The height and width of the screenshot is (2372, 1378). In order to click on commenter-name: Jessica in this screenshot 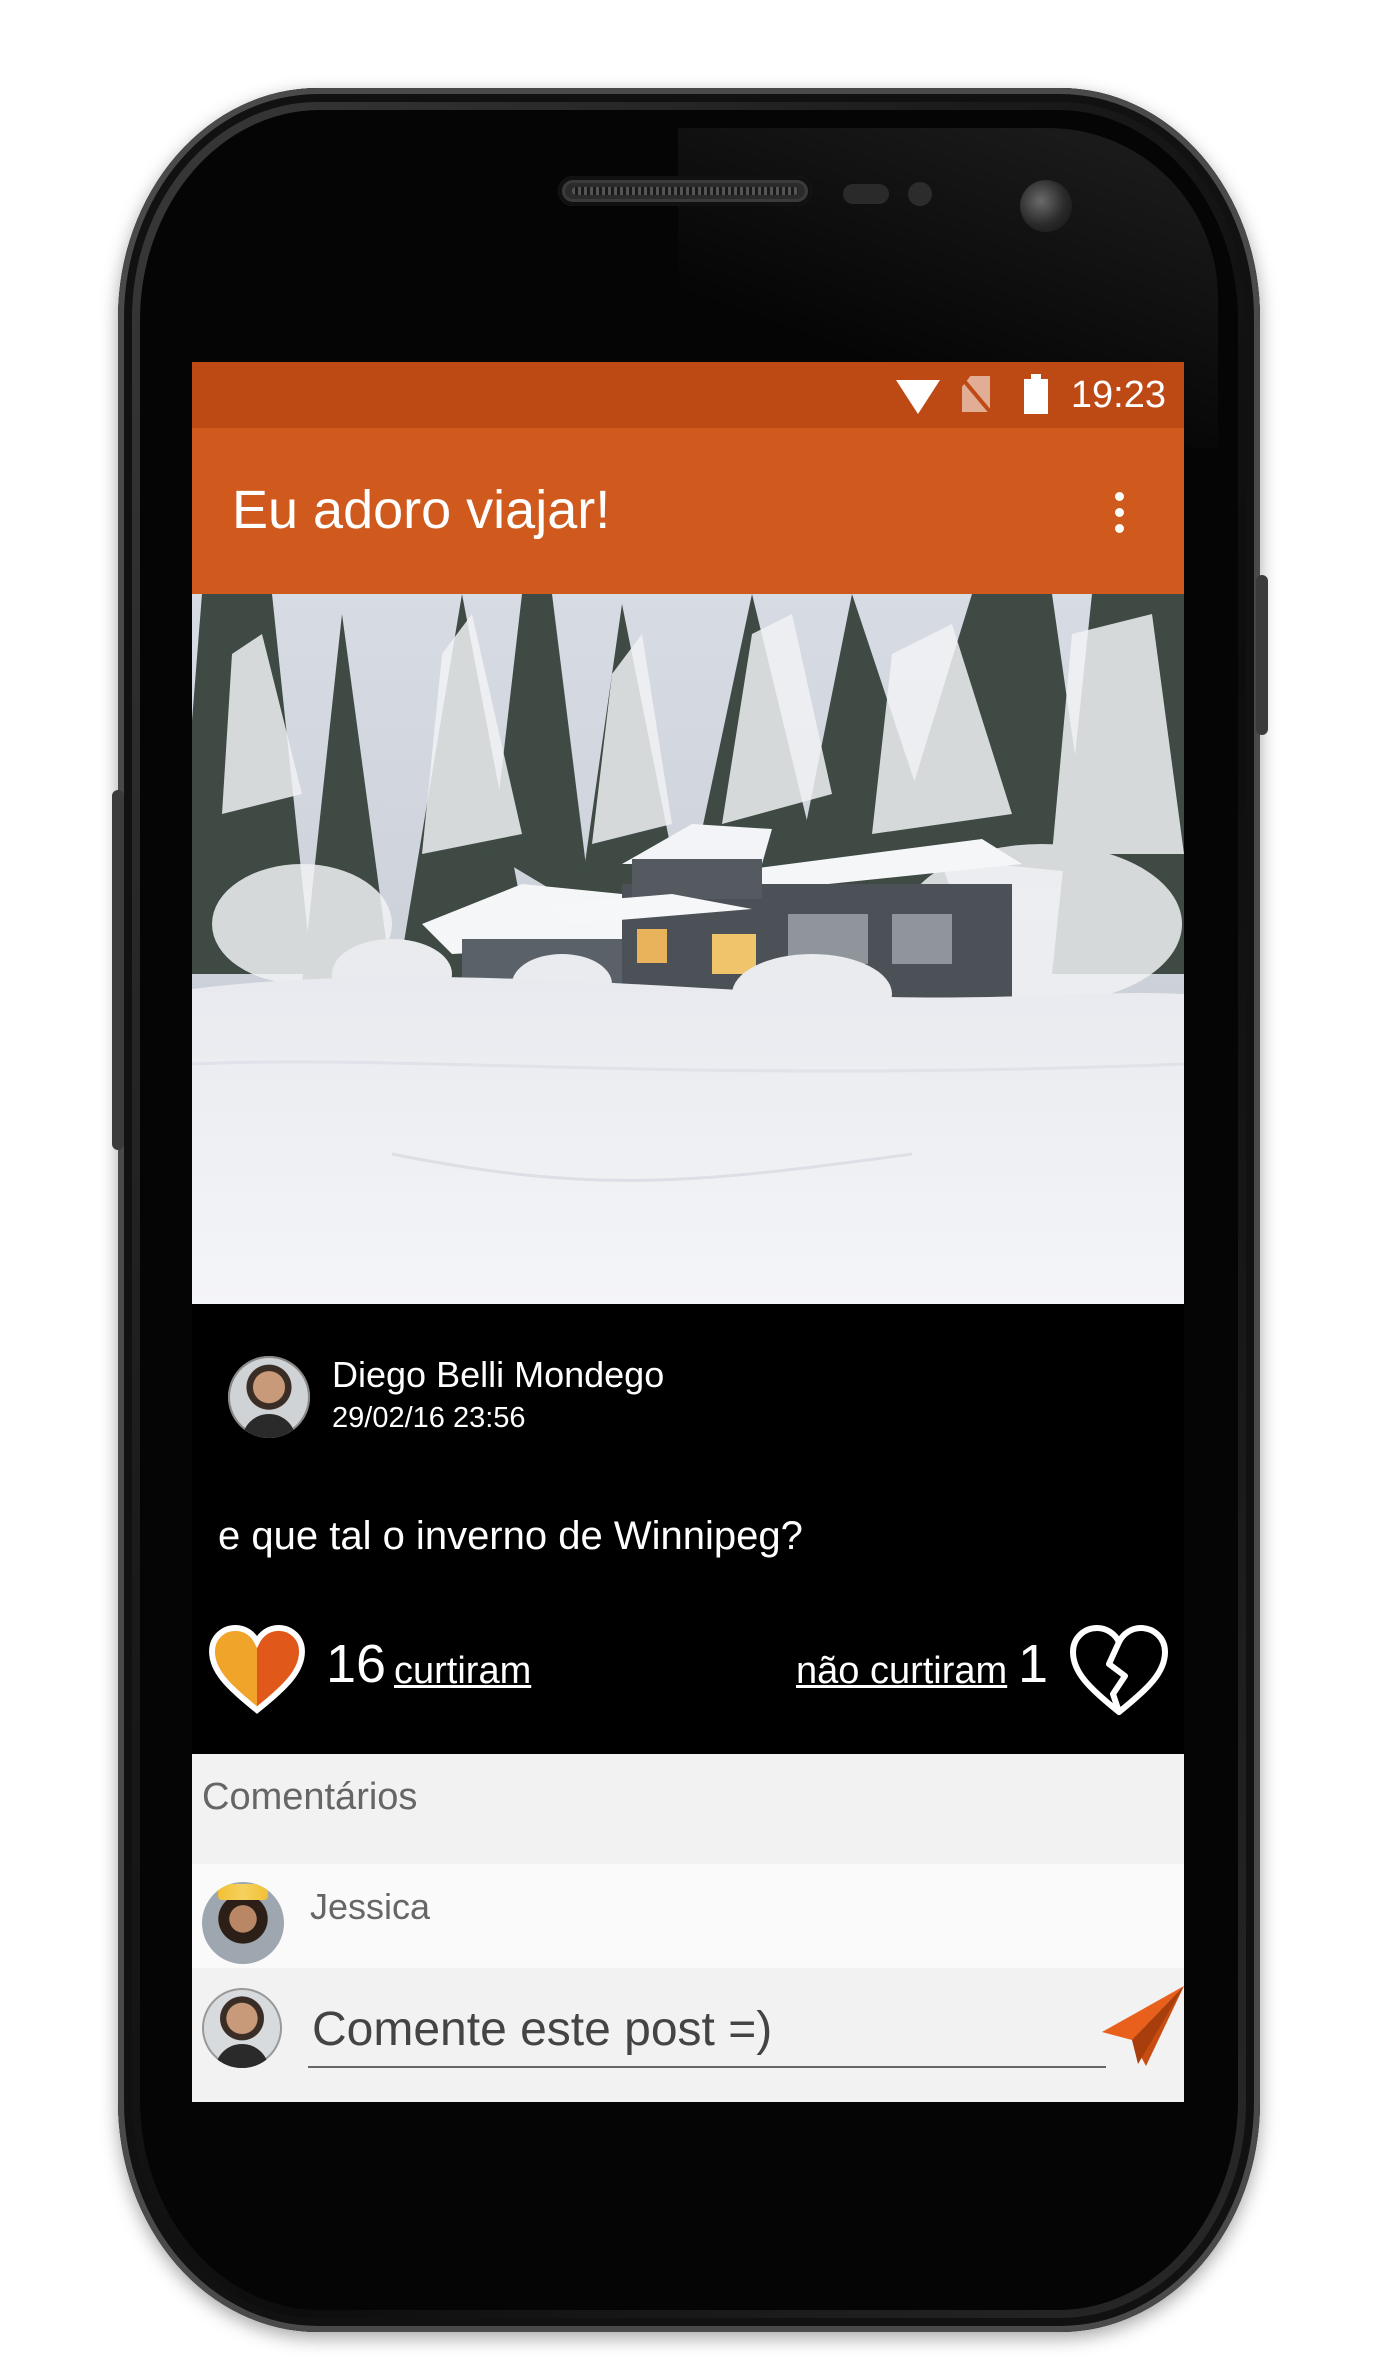, I will do `click(370, 1906)`.